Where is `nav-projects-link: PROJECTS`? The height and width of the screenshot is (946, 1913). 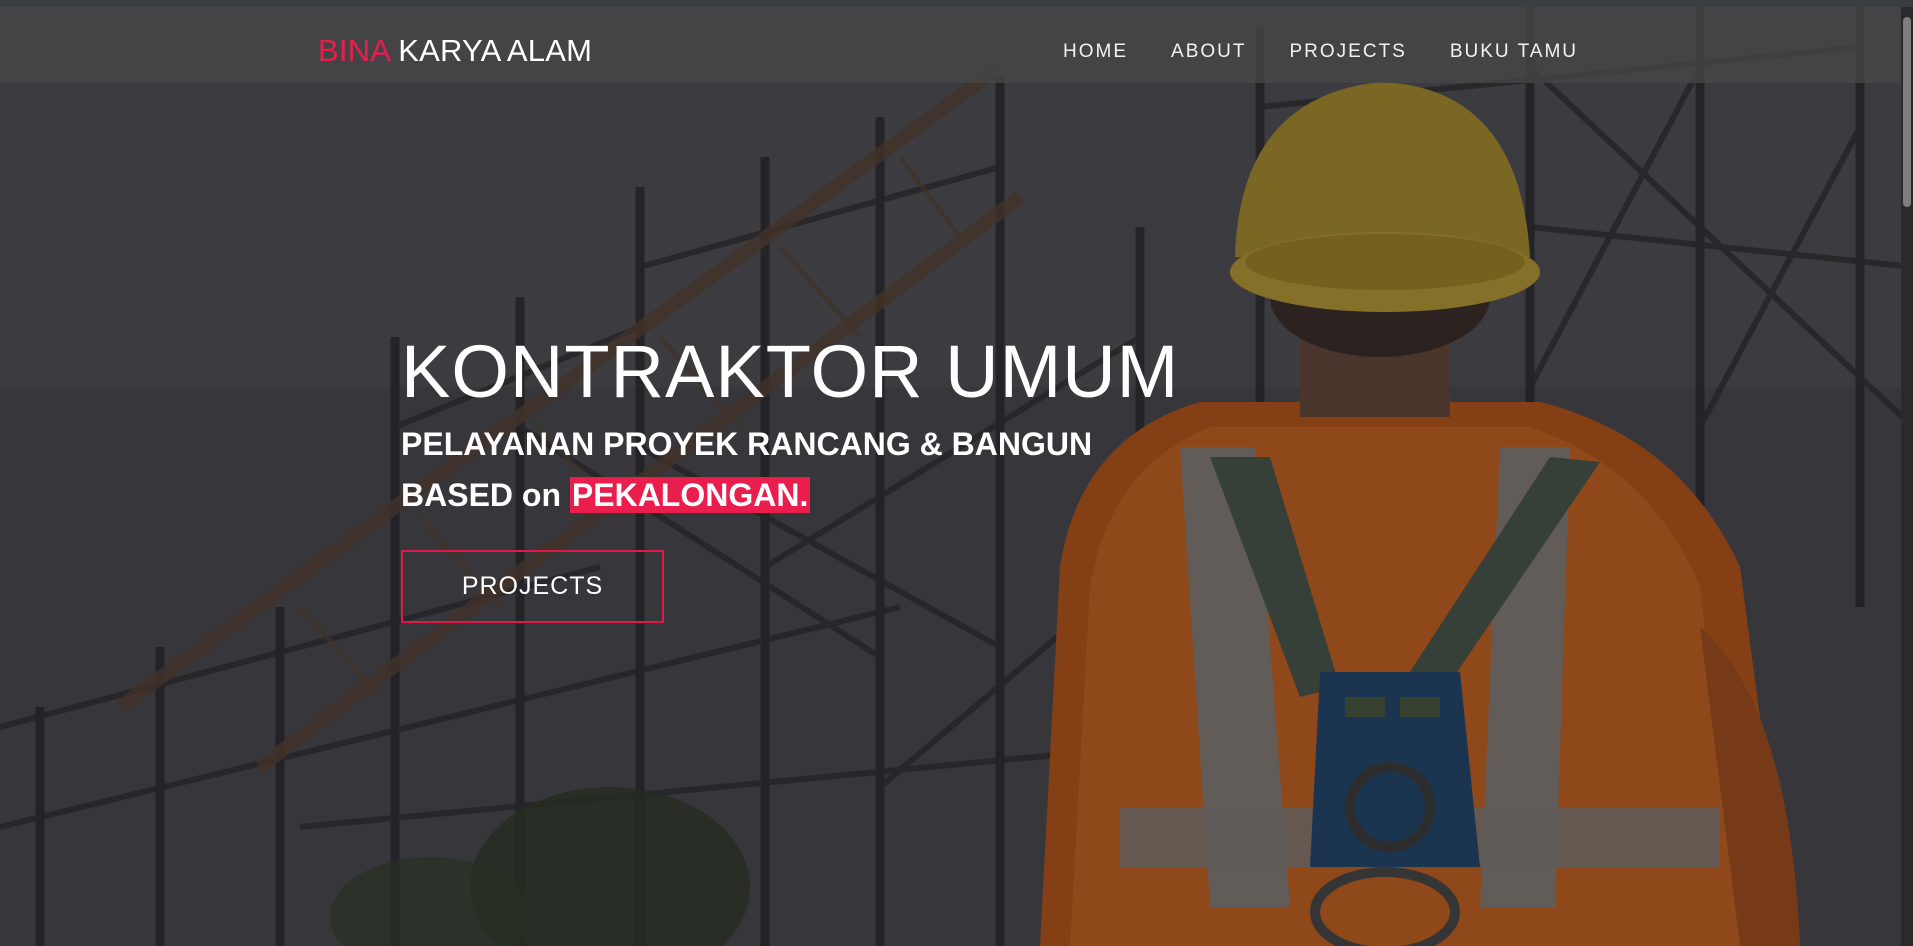 nav-projects-link: PROJECTS is located at coordinates (1348, 52).